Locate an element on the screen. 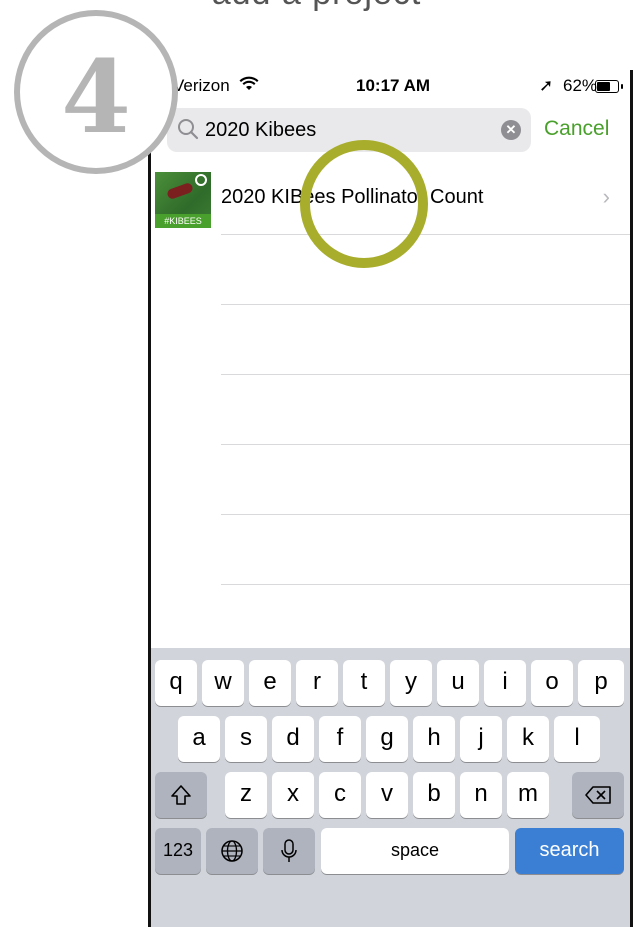 The height and width of the screenshot is (927, 633). carrier-label: Verizon is located at coordinates (201, 85).